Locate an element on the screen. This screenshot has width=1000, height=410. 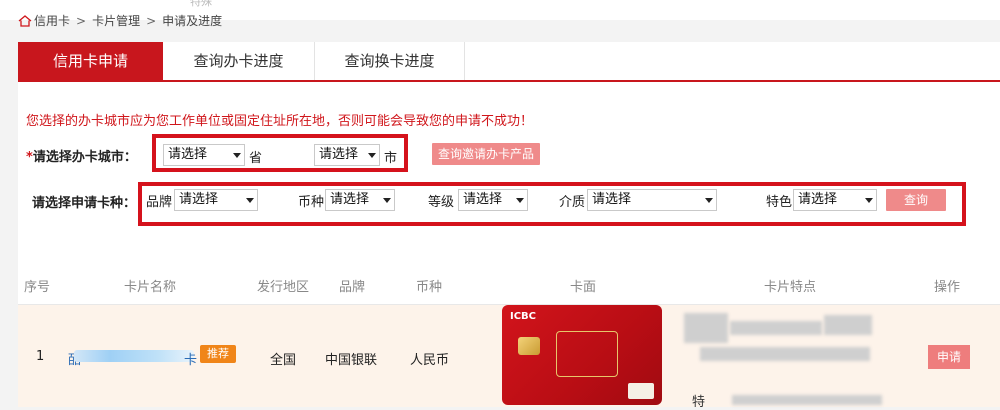
brand-select-value: 请选择 is located at coordinates (199, 199).